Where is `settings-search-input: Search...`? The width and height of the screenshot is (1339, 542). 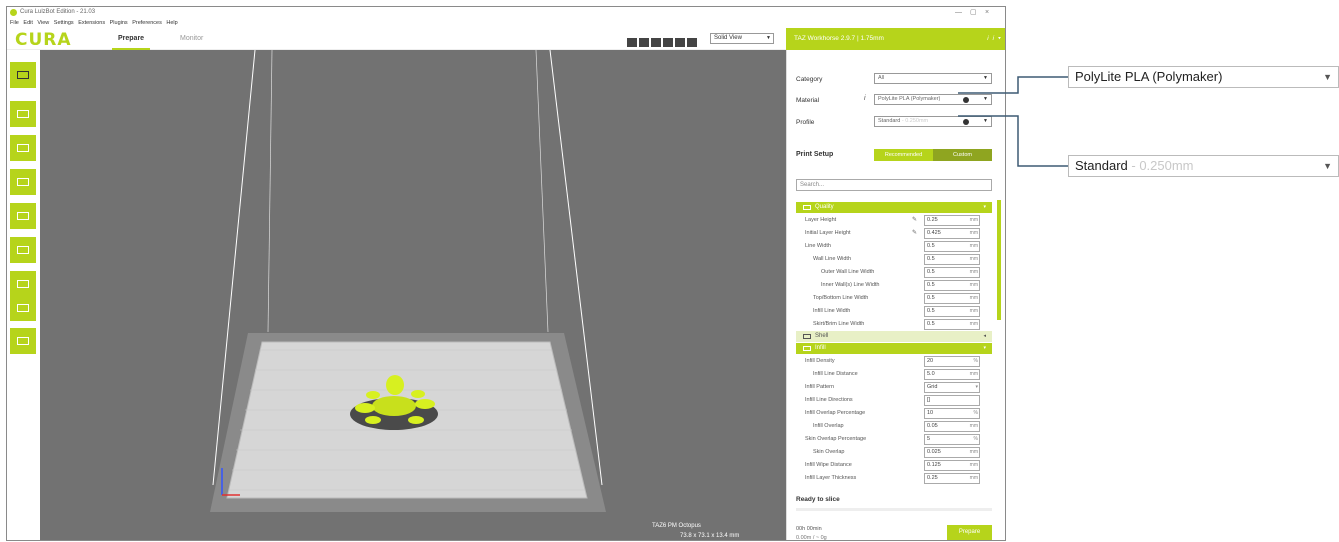 settings-search-input: Search... is located at coordinates (894, 185).